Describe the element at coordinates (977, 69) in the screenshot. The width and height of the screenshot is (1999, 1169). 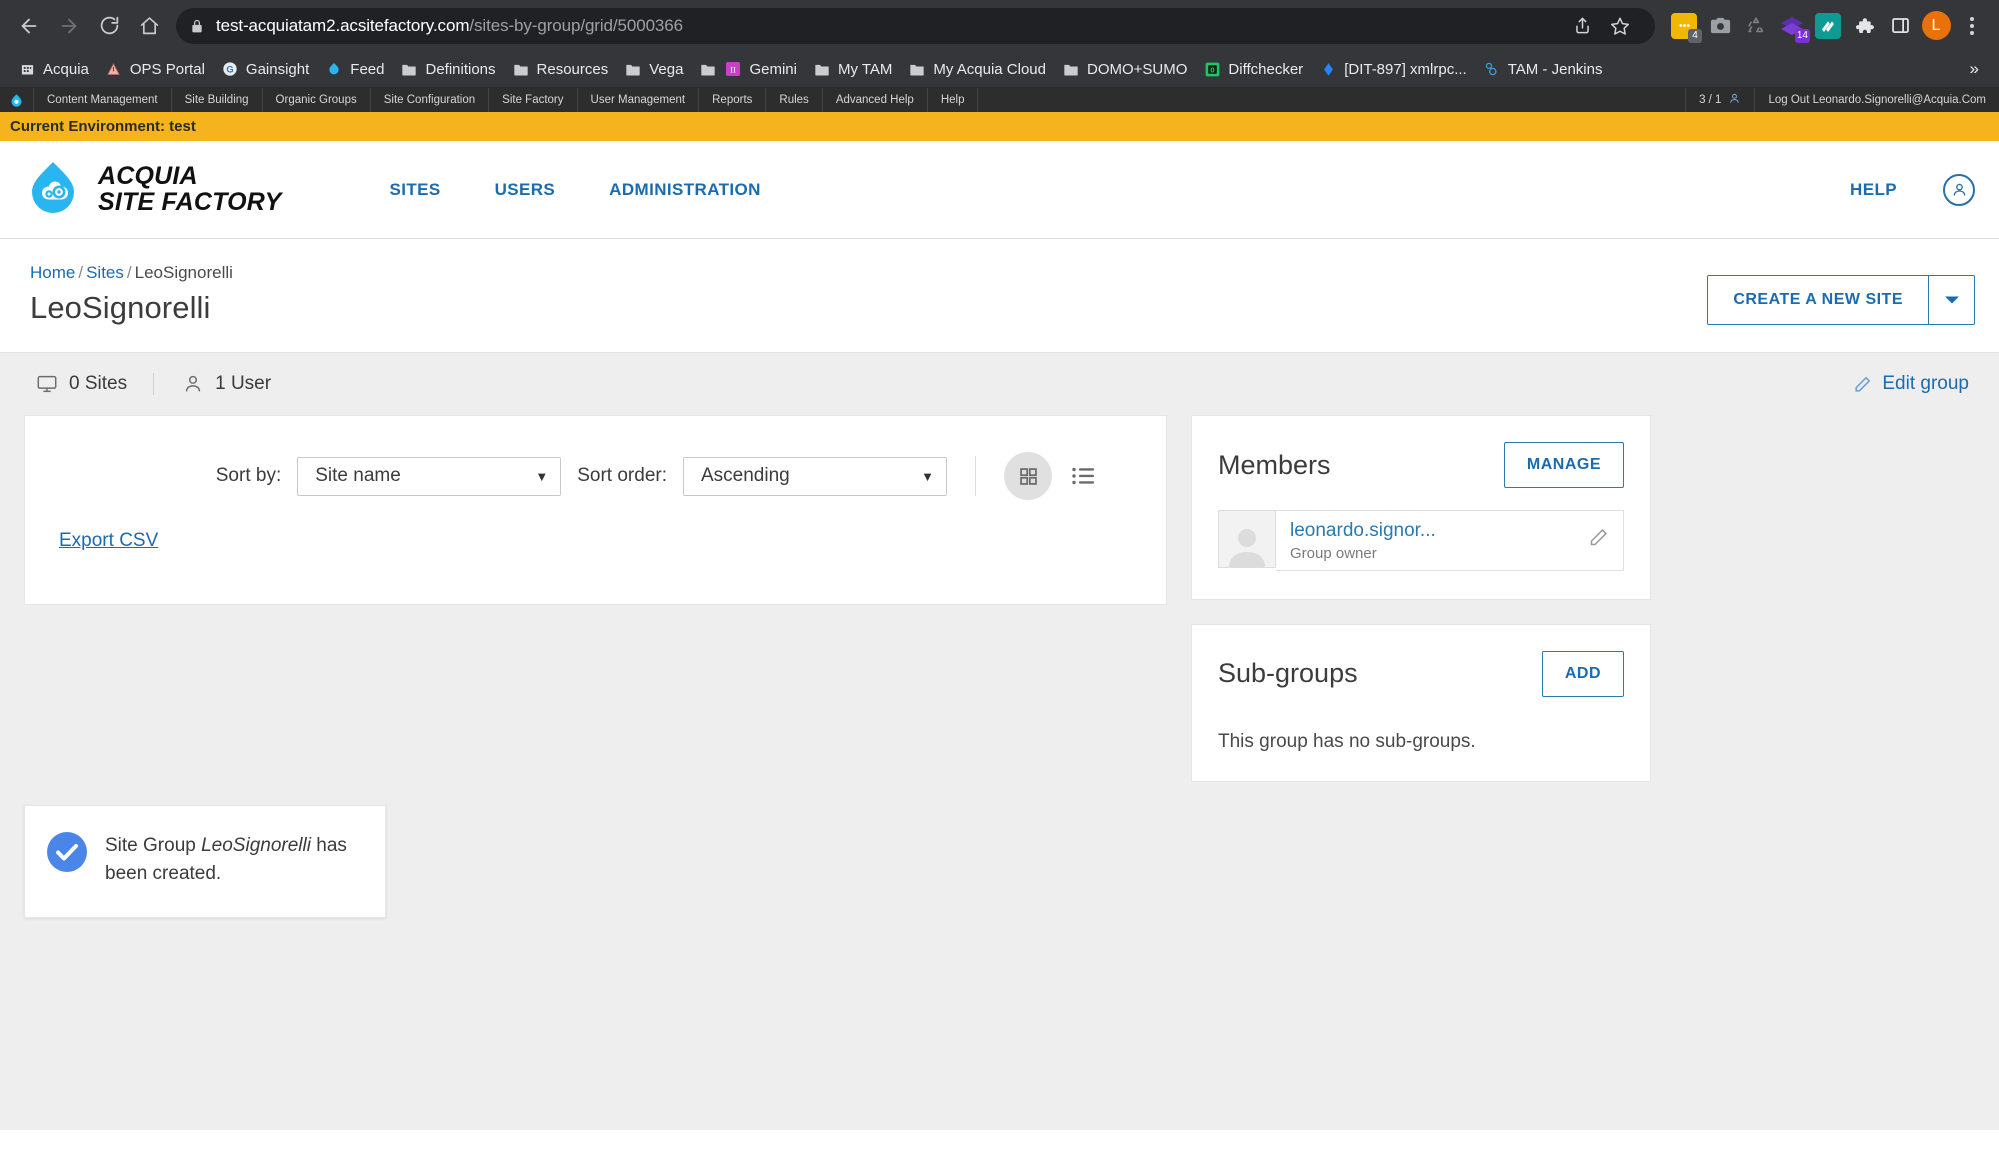
I see `bookmark-my-acquia-cloud: My Acquia Cloud` at that location.